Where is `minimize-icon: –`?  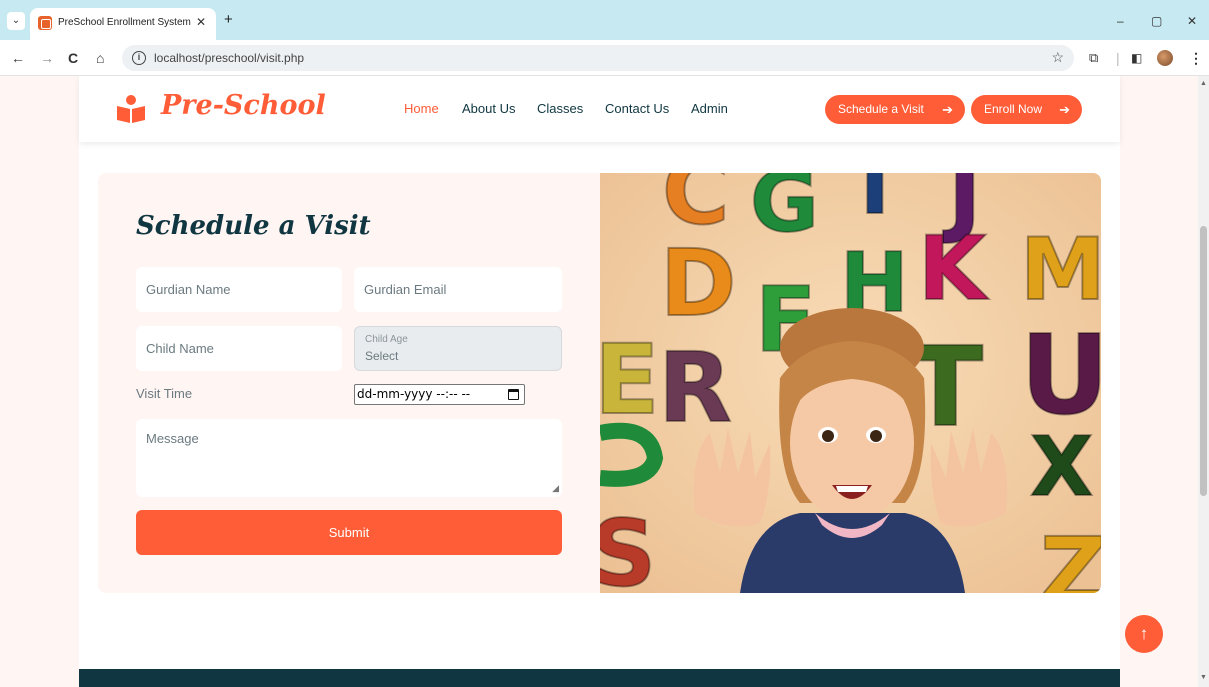 minimize-icon: – is located at coordinates (1120, 21).